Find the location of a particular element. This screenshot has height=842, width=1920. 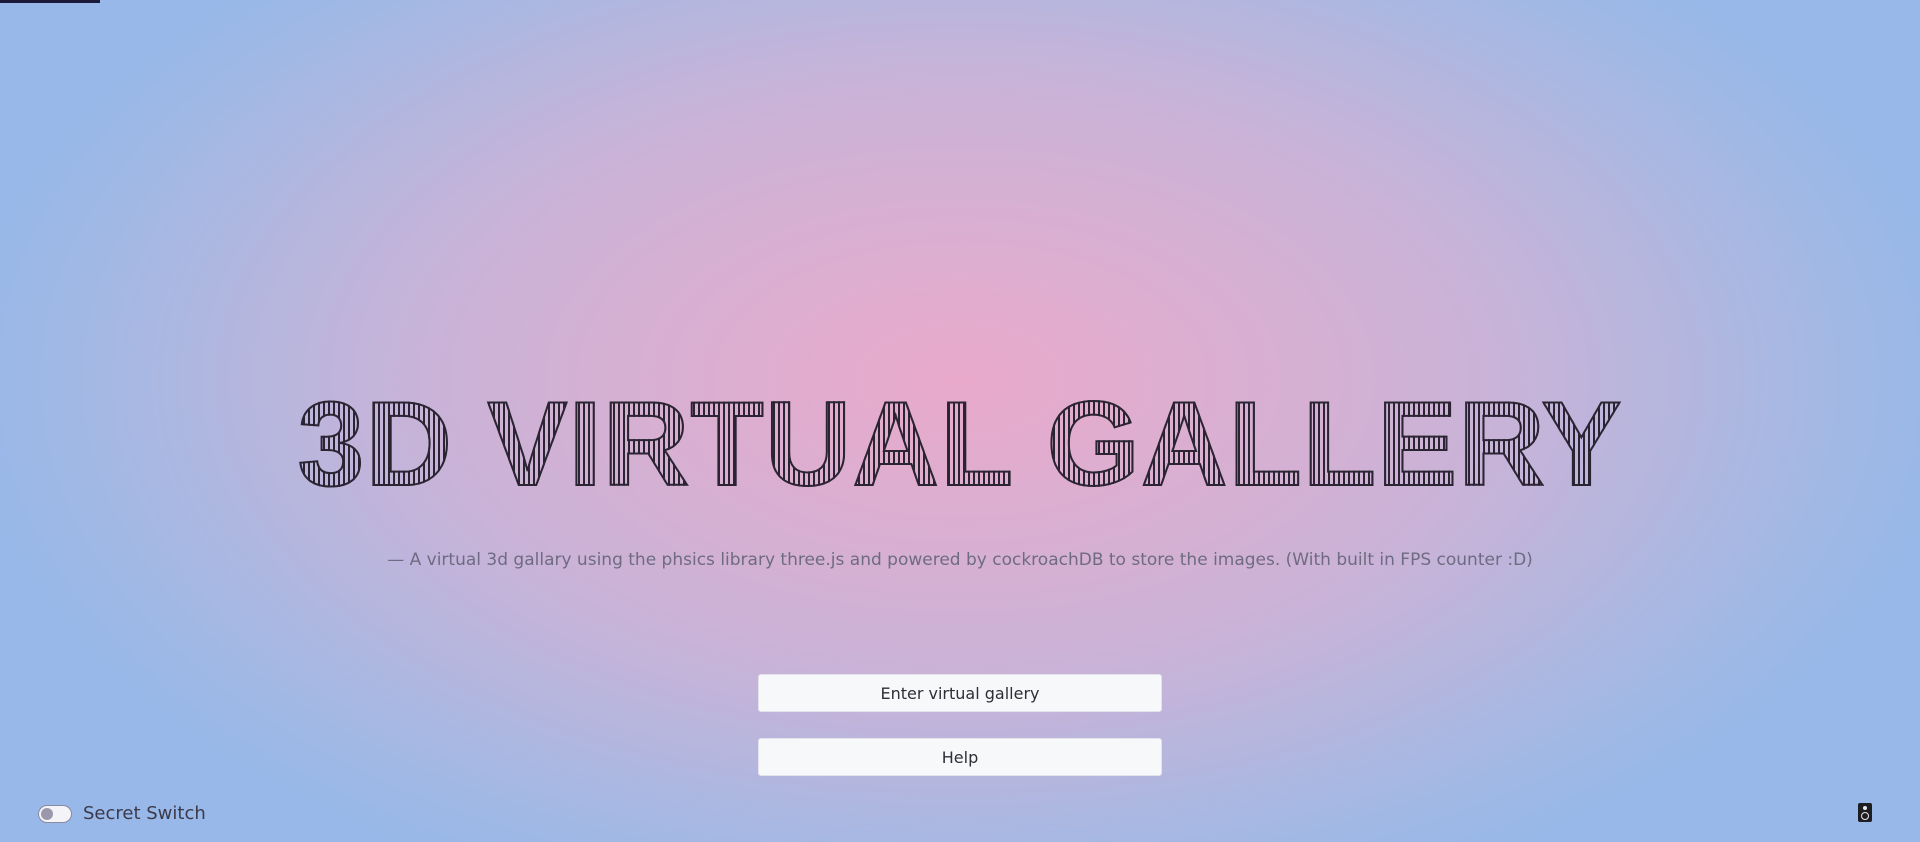

page-title-text: 3D VIRTUAL GALLERY is located at coordinates (960, 444).